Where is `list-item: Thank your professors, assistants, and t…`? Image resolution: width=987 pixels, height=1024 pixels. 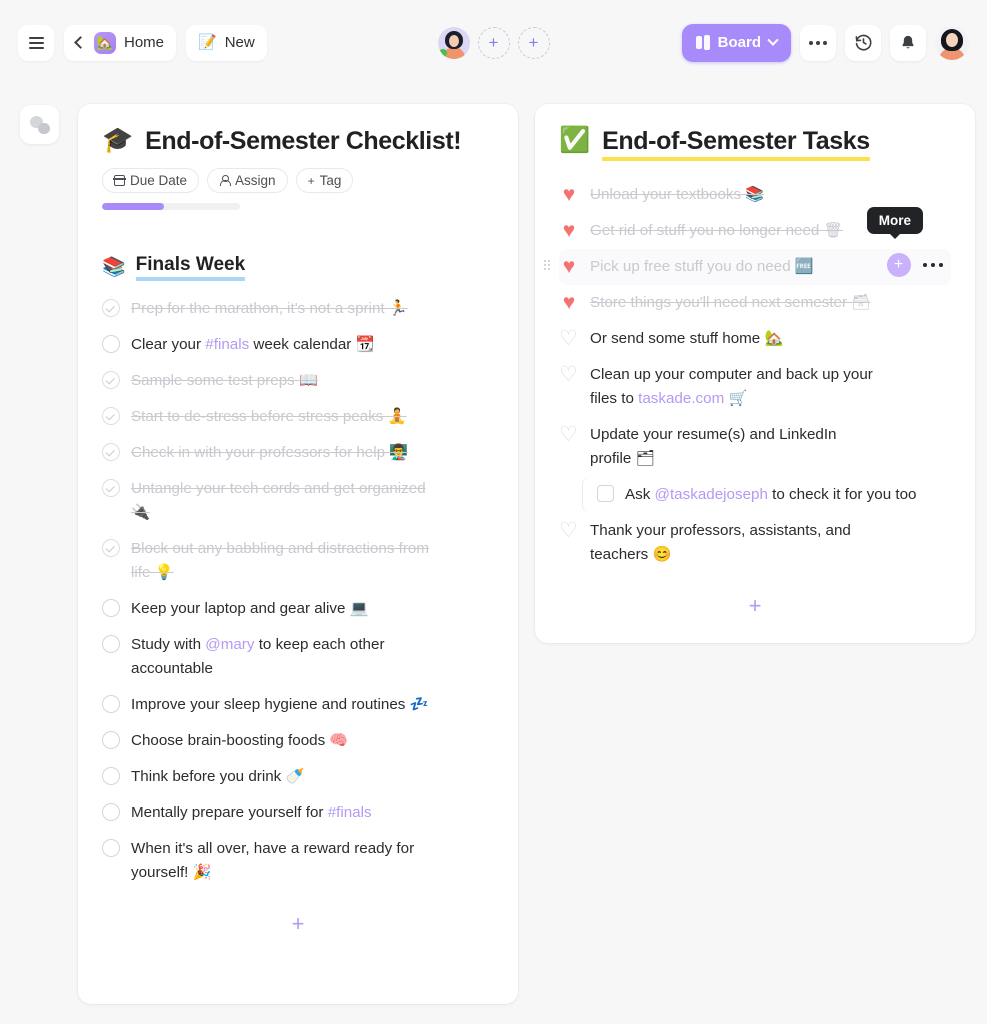 list-item: Thank your professors, assistants, and t… is located at coordinates (755, 543).